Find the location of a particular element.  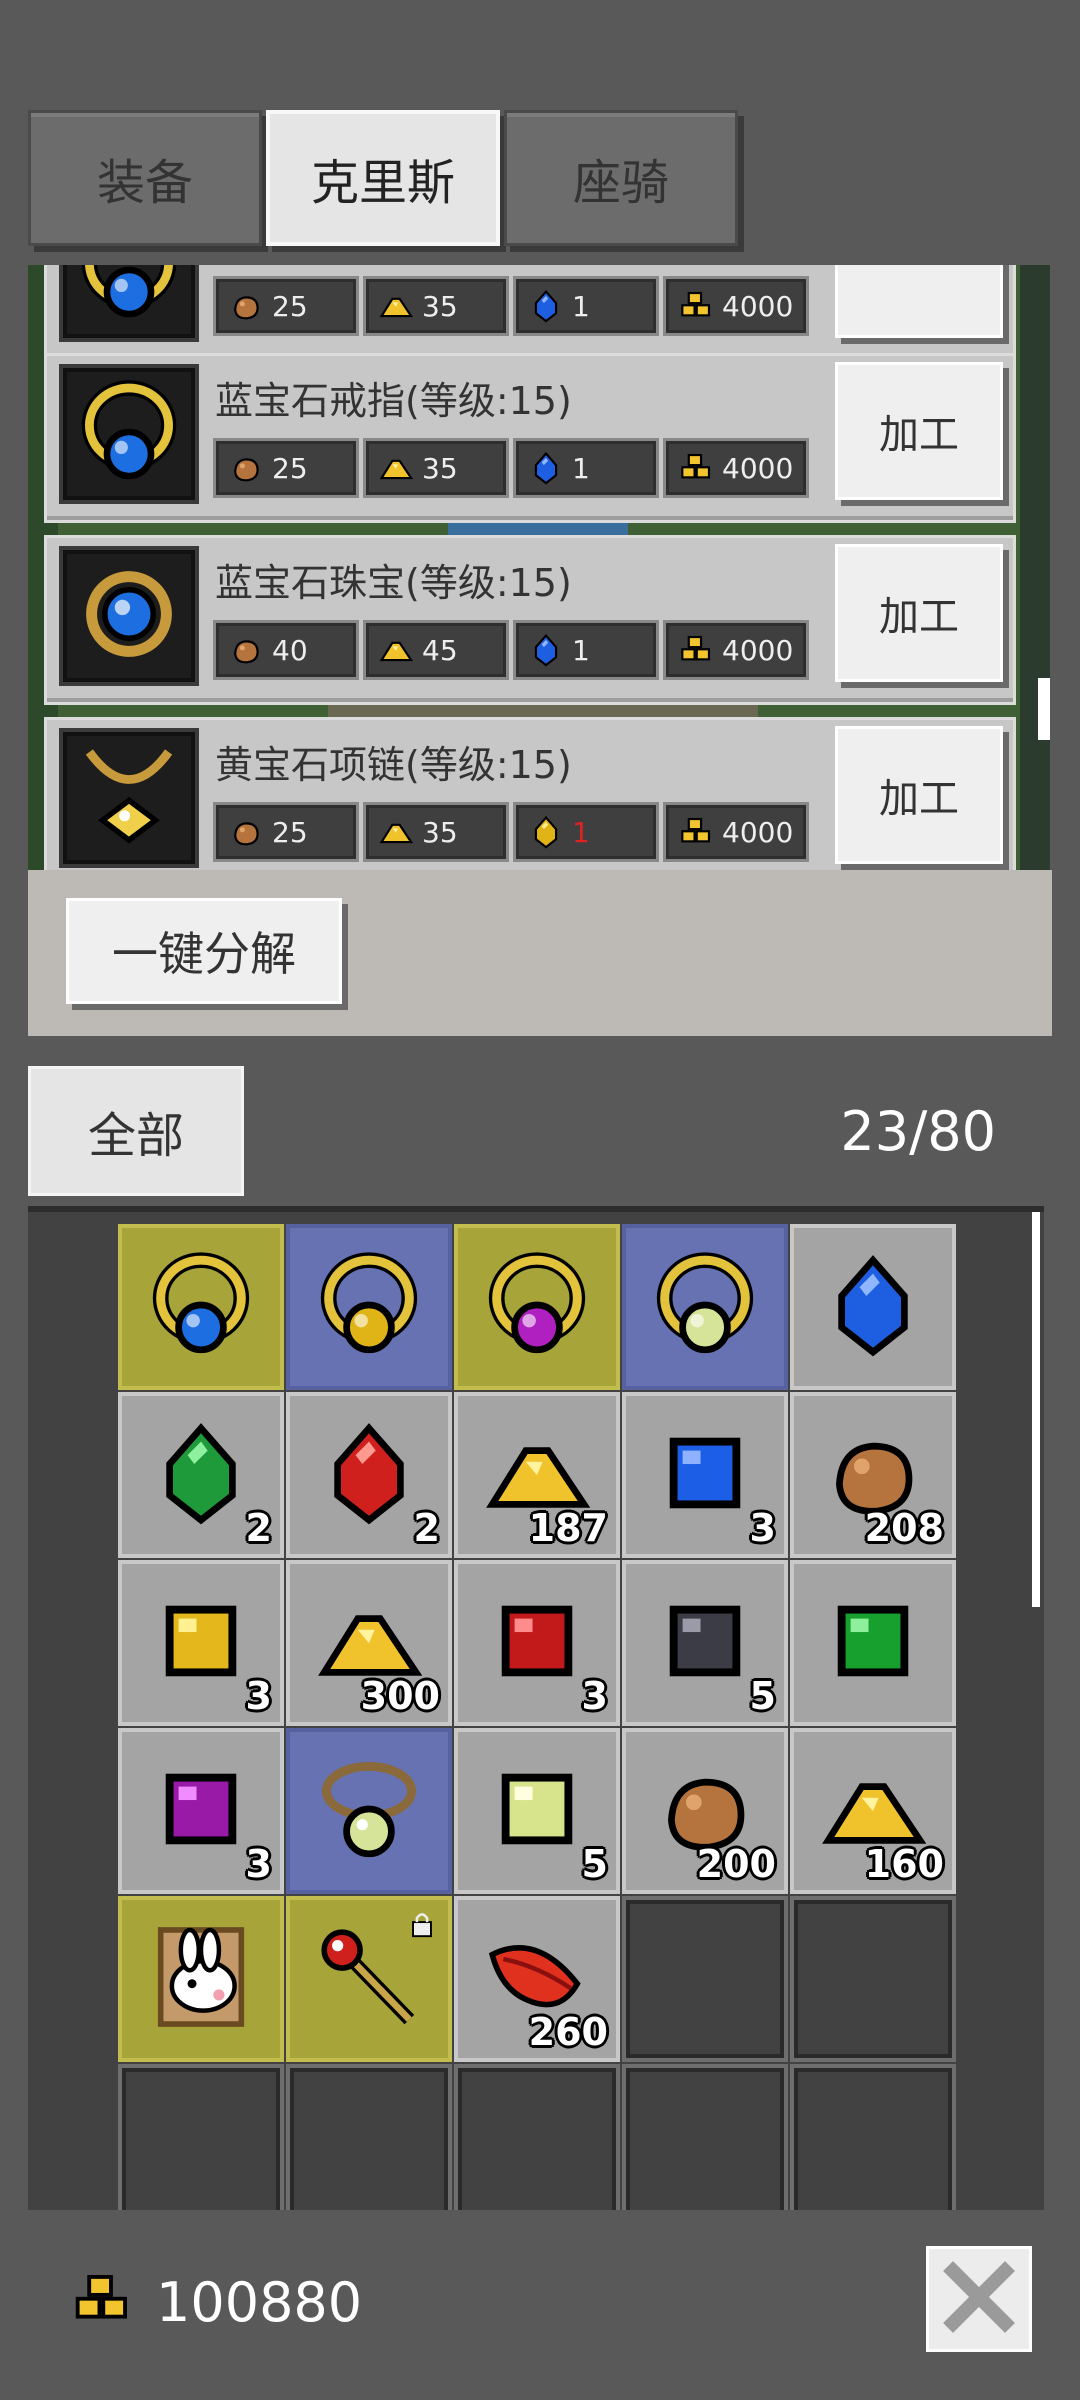

cost-value: 1 is located at coordinates (581, 306).